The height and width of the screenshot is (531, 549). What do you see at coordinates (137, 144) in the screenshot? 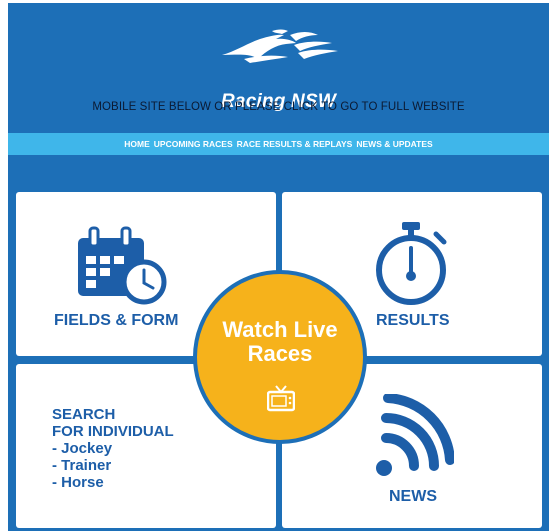
I see `nav-home: HOME` at bounding box center [137, 144].